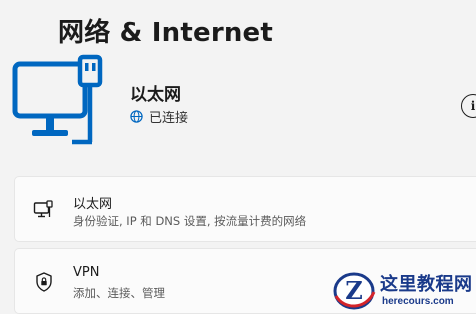  What do you see at coordinates (119, 293) in the screenshot?
I see `card-description: 添加、连接、管理` at bounding box center [119, 293].